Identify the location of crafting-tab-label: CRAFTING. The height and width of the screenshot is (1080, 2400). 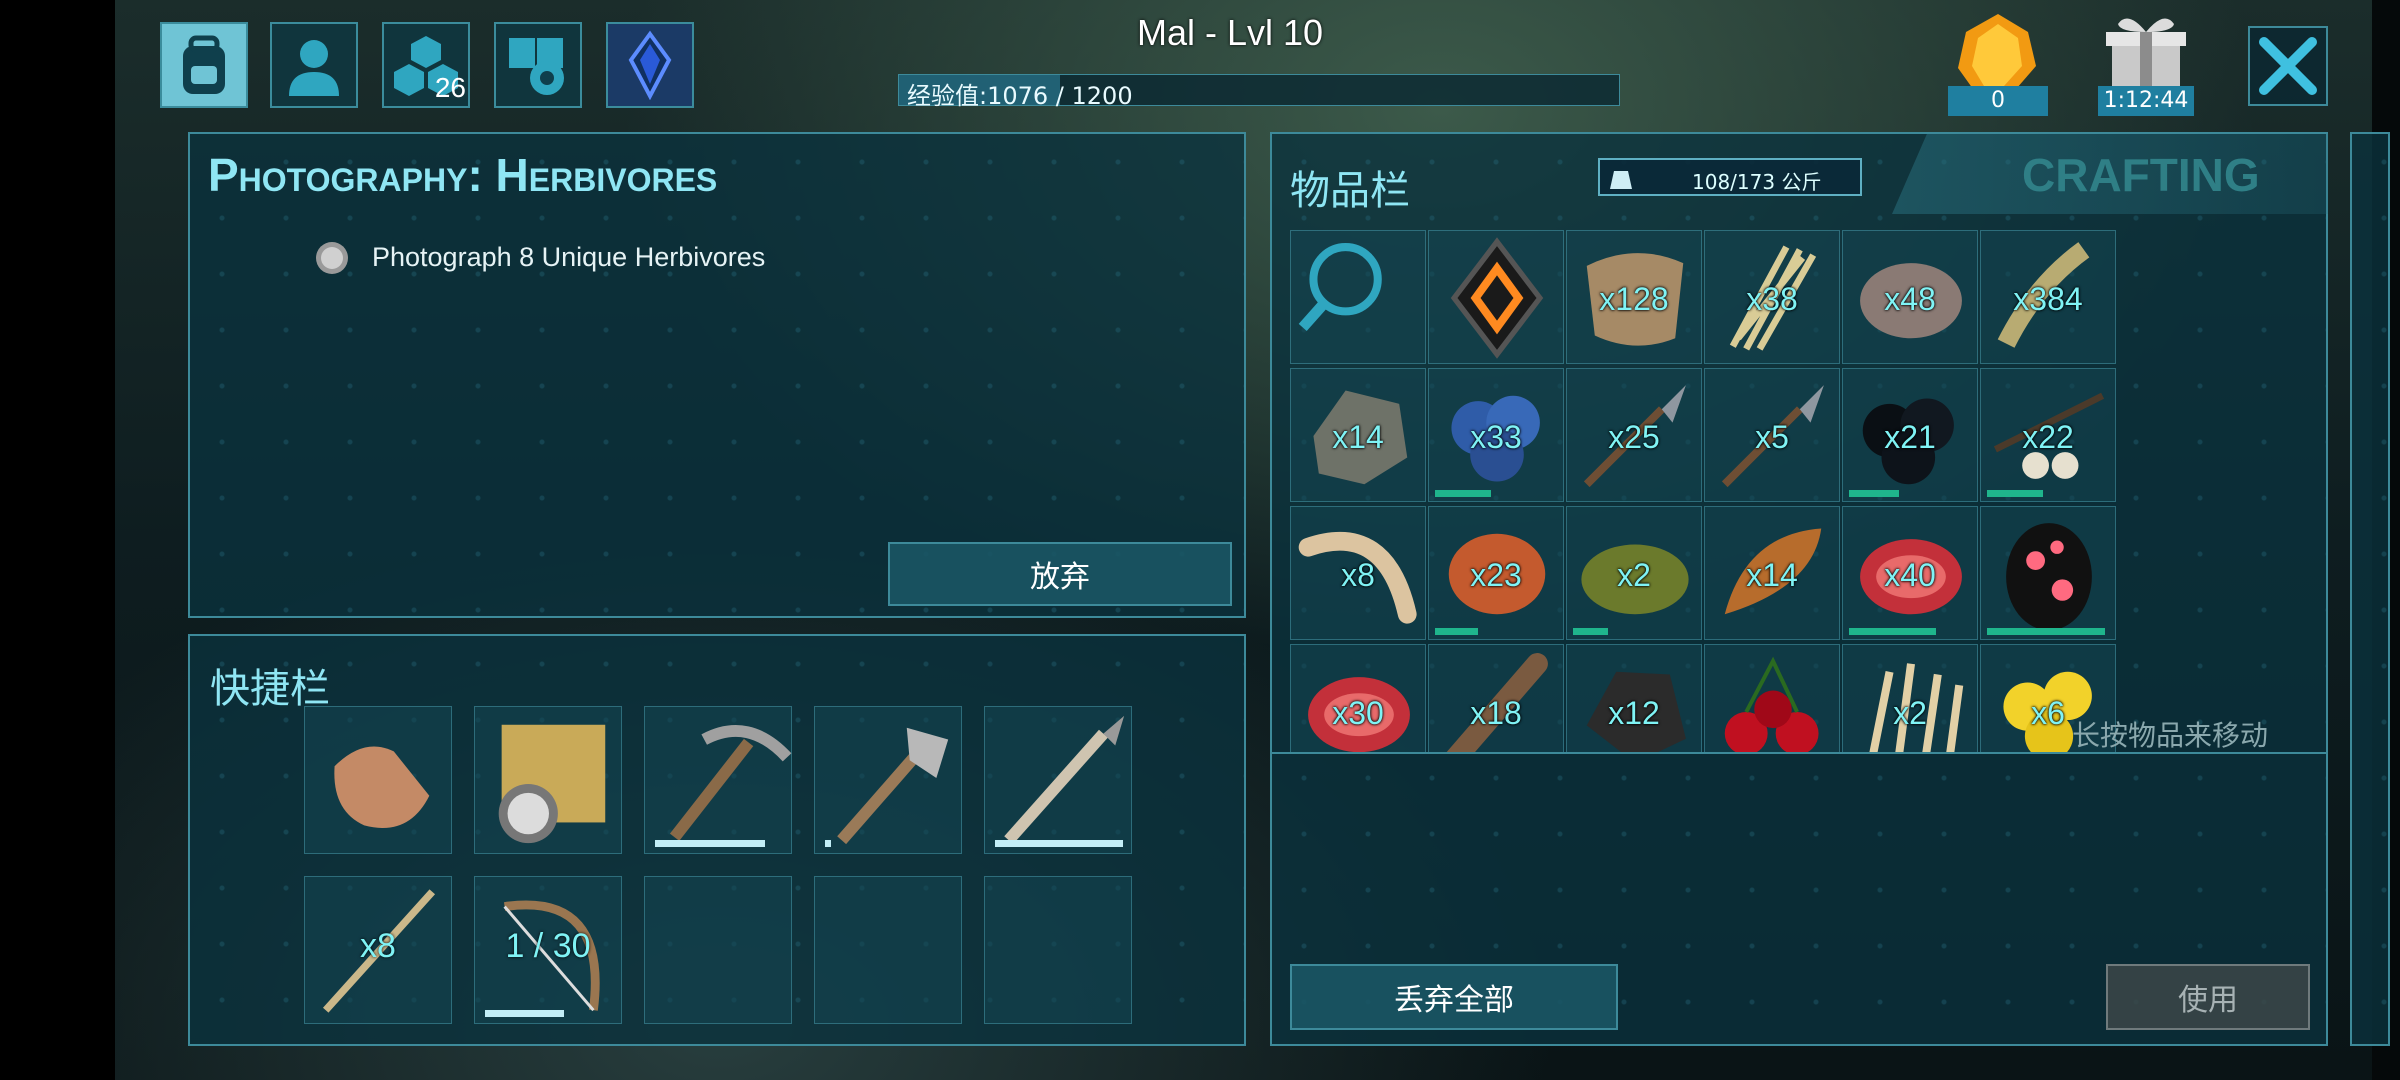
(2141, 175).